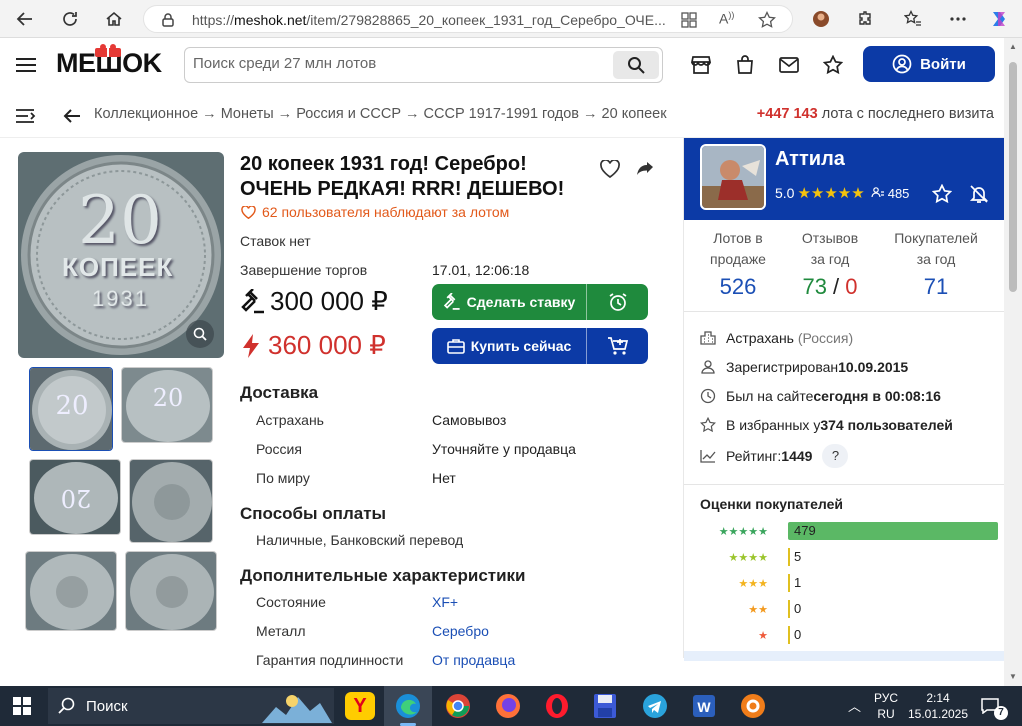 The width and height of the screenshot is (1022, 726). Describe the element at coordinates (248, 212) in the screenshot. I see `watch-heart-icon` at that location.